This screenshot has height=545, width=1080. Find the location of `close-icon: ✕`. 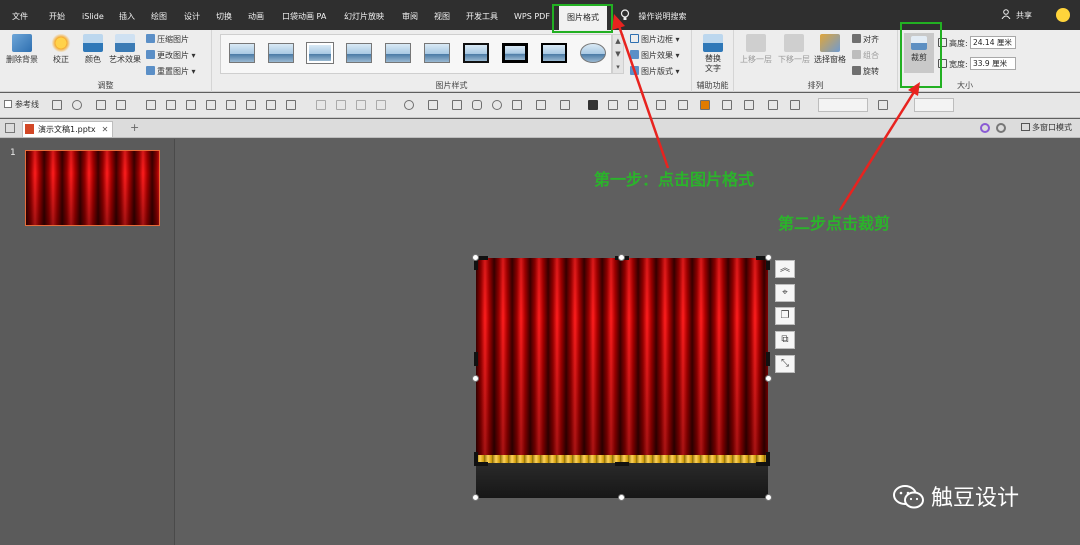

close-icon: ✕ is located at coordinates (105, 129).